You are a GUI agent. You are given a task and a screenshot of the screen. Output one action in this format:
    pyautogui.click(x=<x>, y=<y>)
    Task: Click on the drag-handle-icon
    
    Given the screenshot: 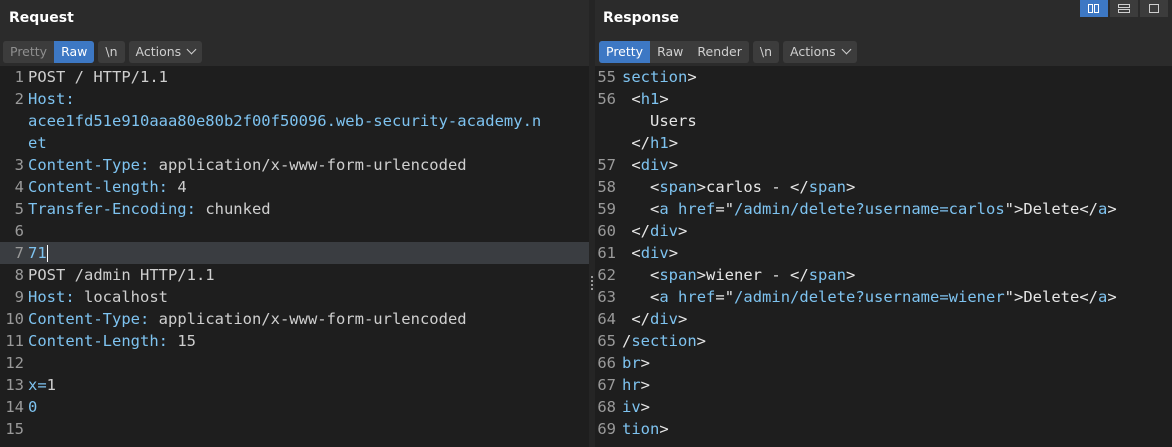 What is the action you would take?
    pyautogui.click(x=592, y=283)
    